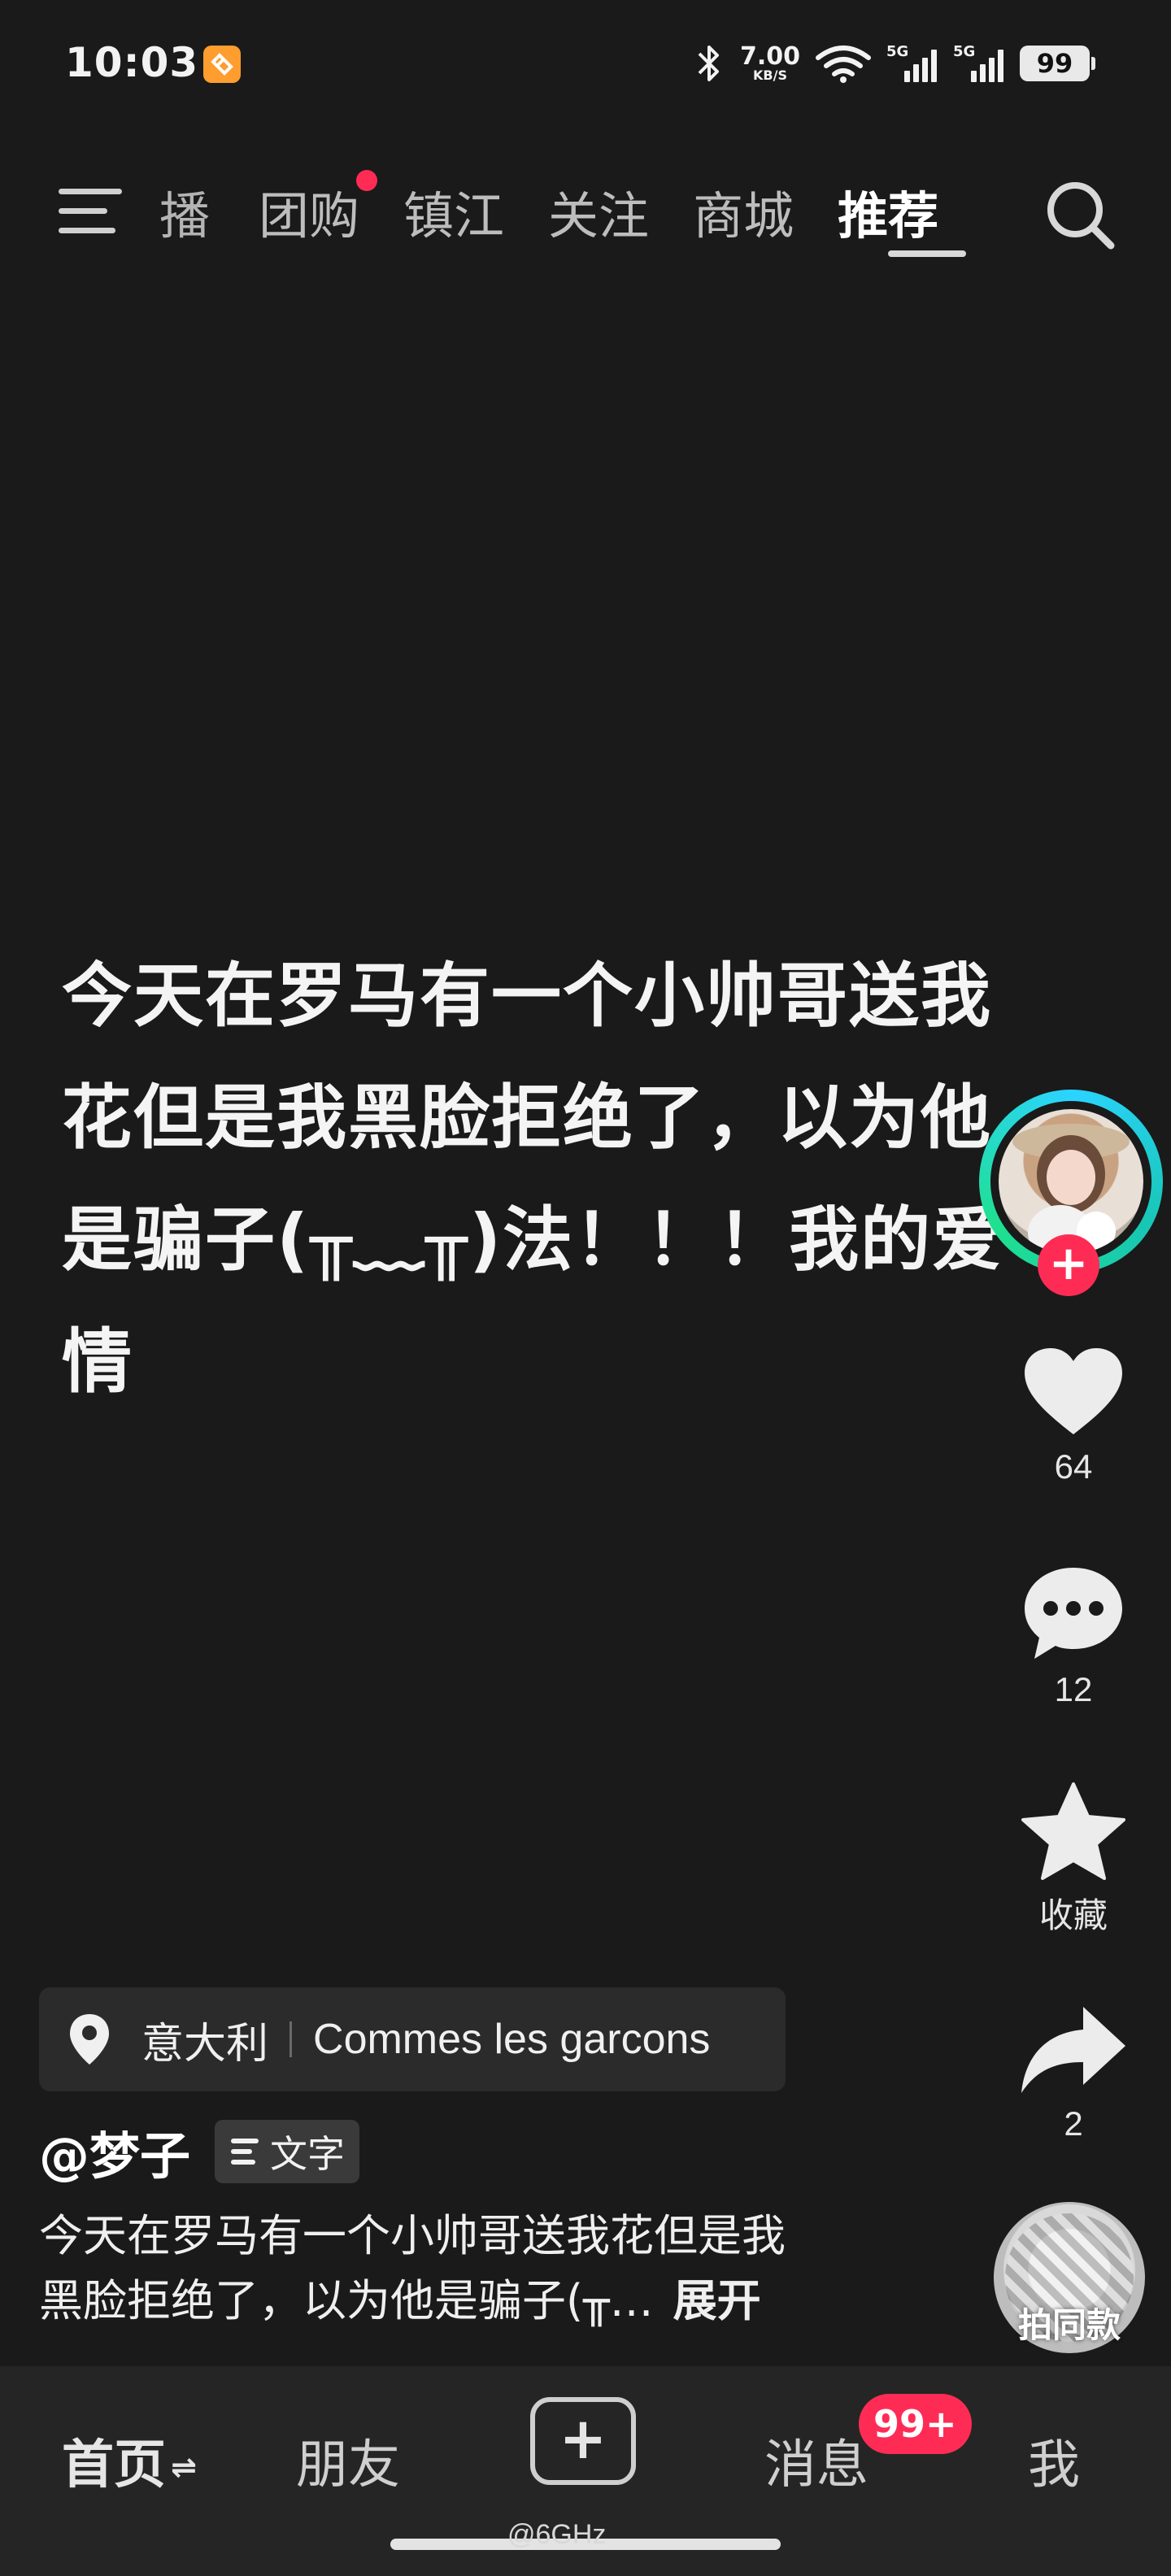 This screenshot has width=1171, height=2576. I want to click on avatar, so click(1071, 1181).